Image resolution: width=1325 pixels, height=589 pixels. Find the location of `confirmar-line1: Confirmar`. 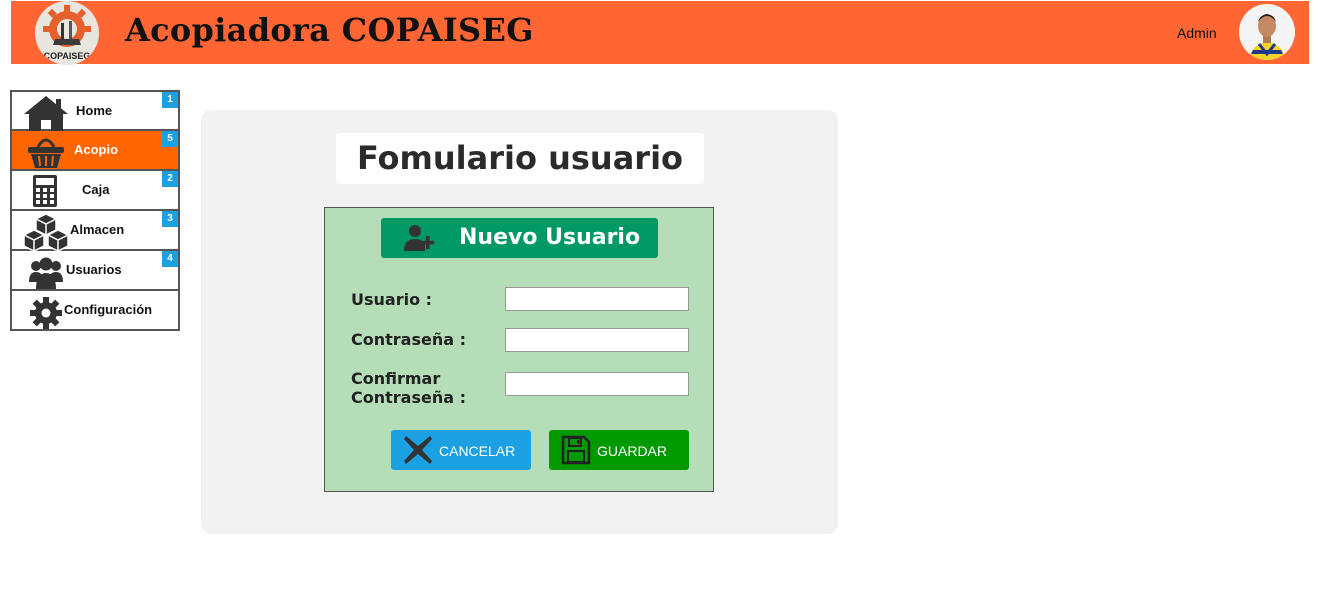

confirmar-line1: Confirmar is located at coordinates (396, 378).